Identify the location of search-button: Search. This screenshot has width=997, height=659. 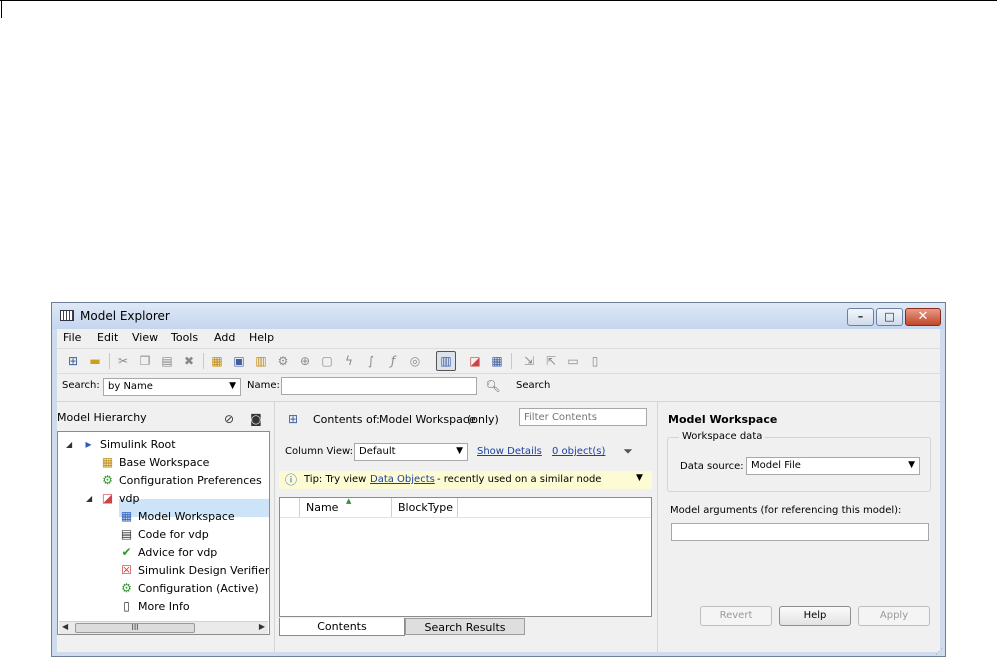
(533, 385).